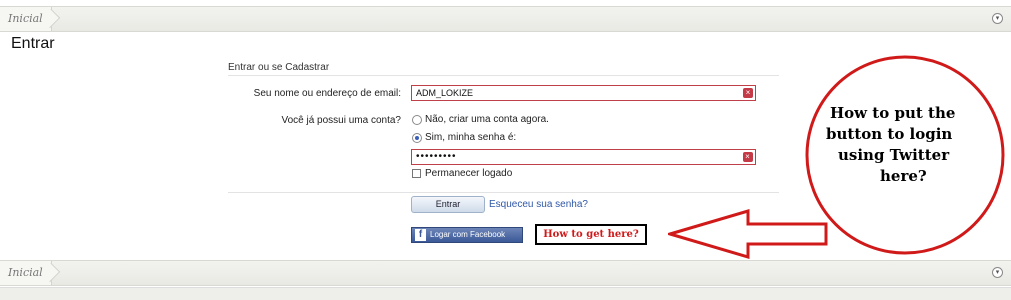 The width and height of the screenshot is (1011, 300). I want to click on account-question-label: Você já possui uma conta?, so click(341, 120).